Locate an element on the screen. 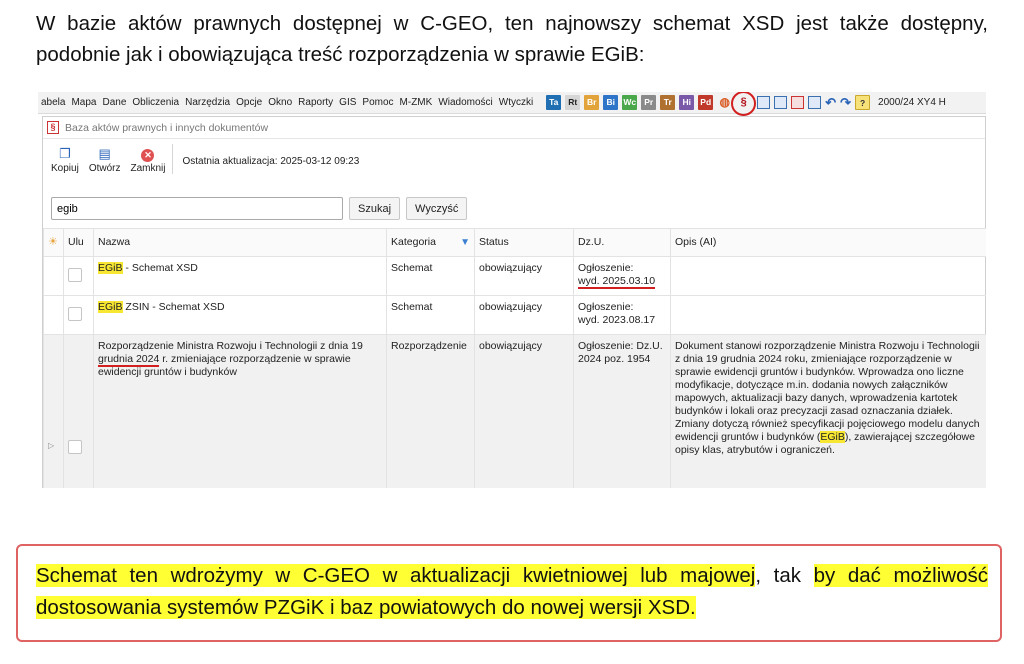 The width and height of the screenshot is (1024, 664). toolbar-button-pr: Pr is located at coordinates (649, 102).